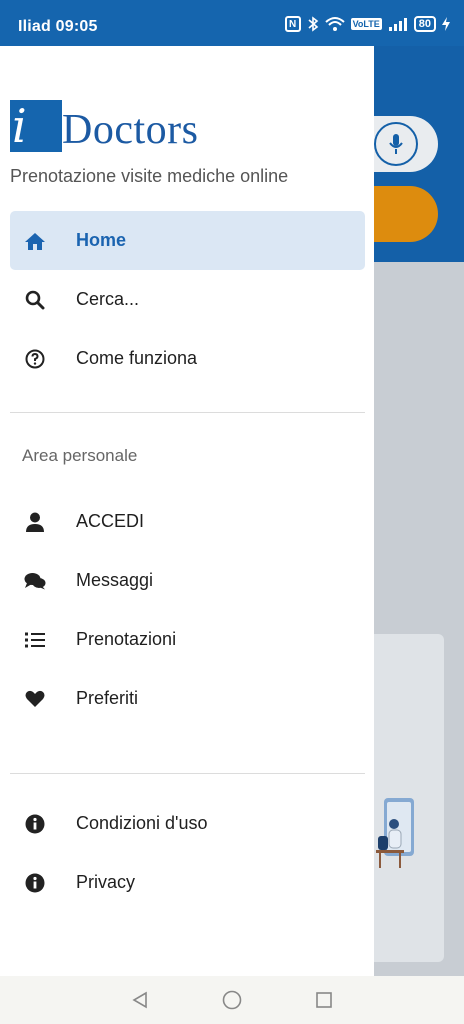  What do you see at coordinates (313, 24) in the screenshot?
I see `bluetooth-icon` at bounding box center [313, 24].